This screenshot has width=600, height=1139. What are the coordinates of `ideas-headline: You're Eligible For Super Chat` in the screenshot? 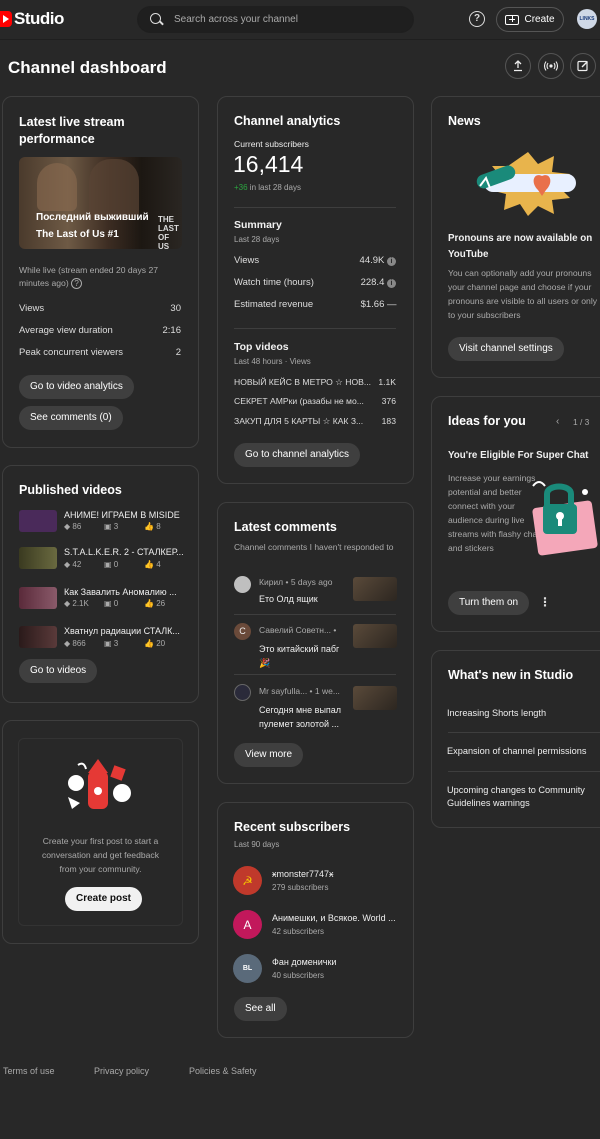 It's located at (518, 455).